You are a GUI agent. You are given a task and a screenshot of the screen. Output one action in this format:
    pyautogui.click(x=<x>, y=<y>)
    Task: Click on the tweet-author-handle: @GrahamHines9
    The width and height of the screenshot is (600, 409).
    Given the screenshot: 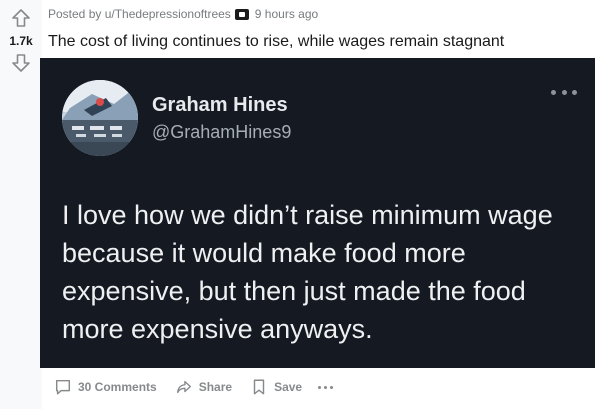 What is the action you would take?
    pyautogui.click(x=222, y=132)
    